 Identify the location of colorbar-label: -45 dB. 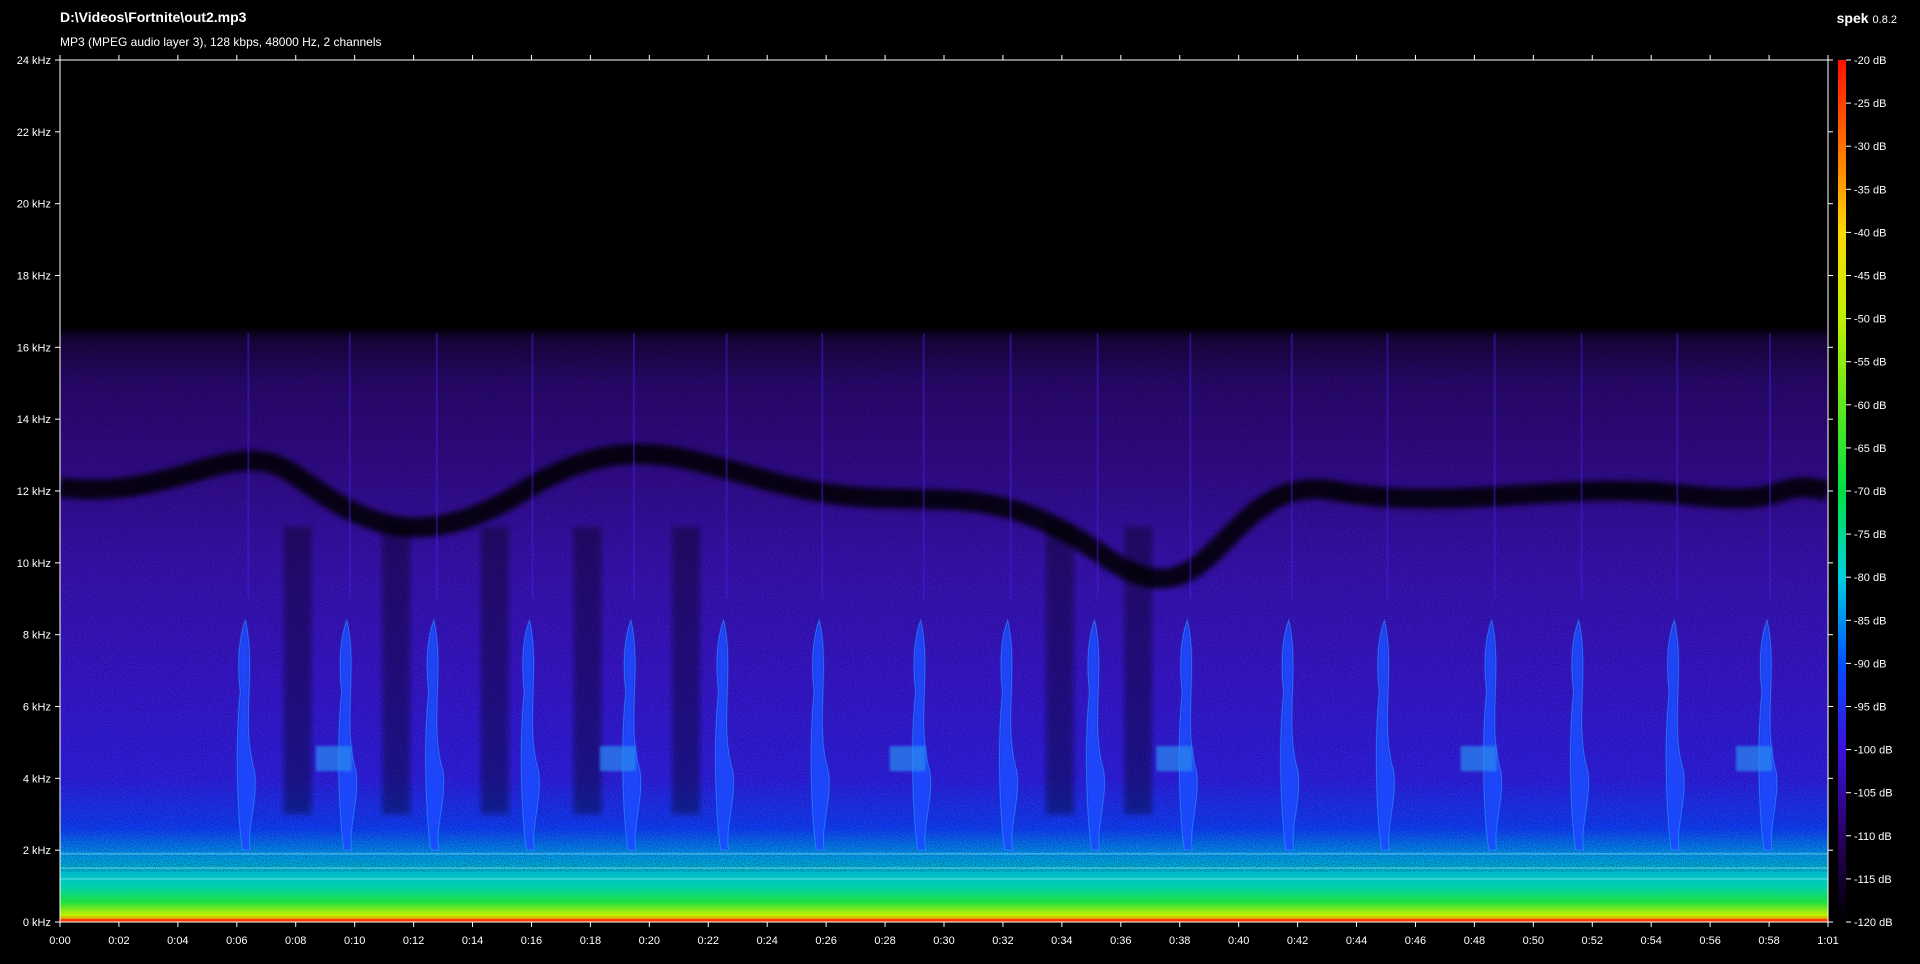
(1870, 277).